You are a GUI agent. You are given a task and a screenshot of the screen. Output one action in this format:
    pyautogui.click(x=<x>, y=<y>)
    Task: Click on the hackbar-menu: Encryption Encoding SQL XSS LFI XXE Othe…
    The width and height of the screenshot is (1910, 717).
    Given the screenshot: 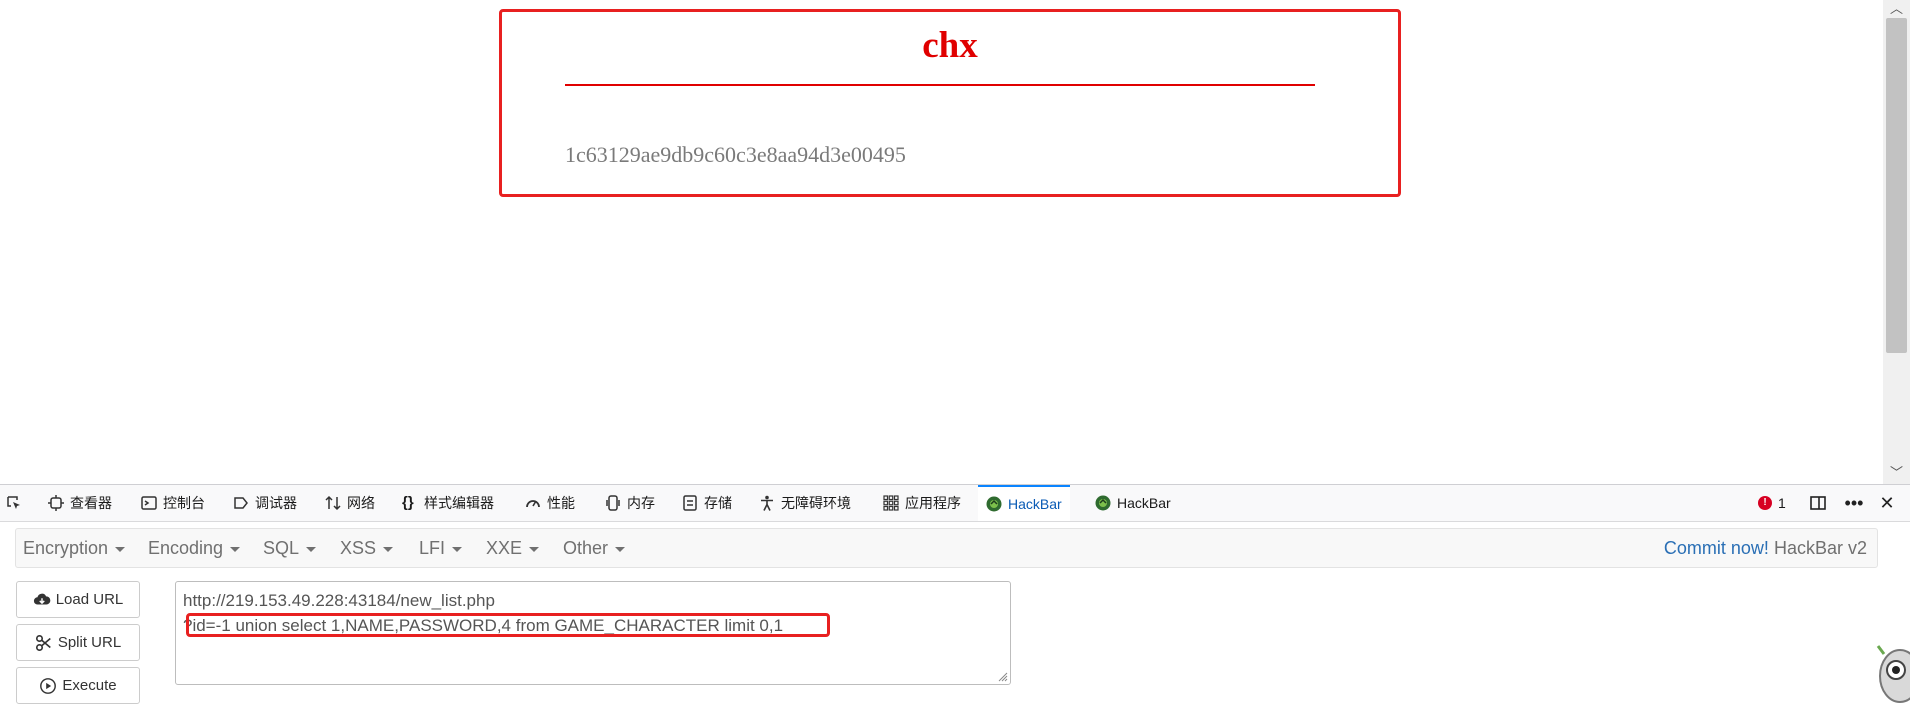 What is the action you would take?
    pyautogui.click(x=946, y=548)
    